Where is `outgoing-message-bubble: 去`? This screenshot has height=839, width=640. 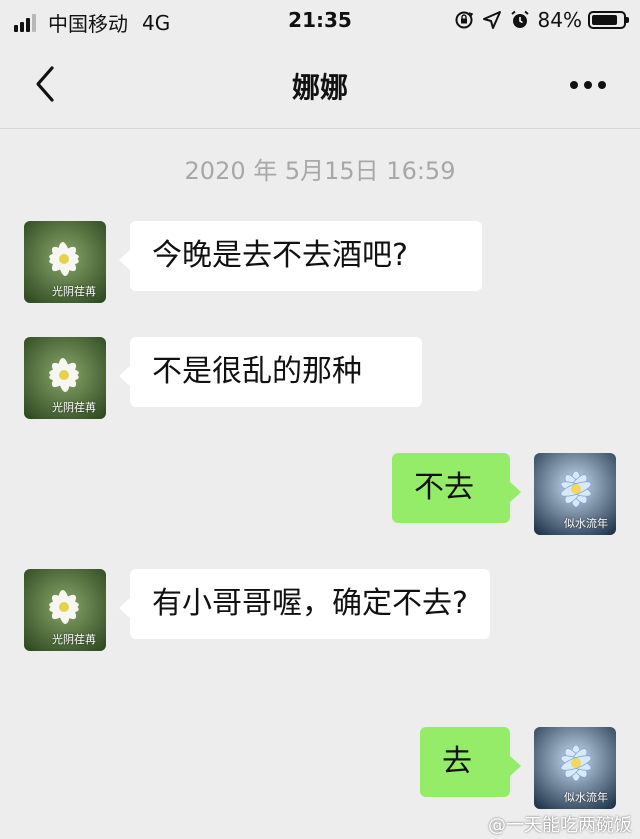
outgoing-message-bubble: 去 is located at coordinates (470, 762).